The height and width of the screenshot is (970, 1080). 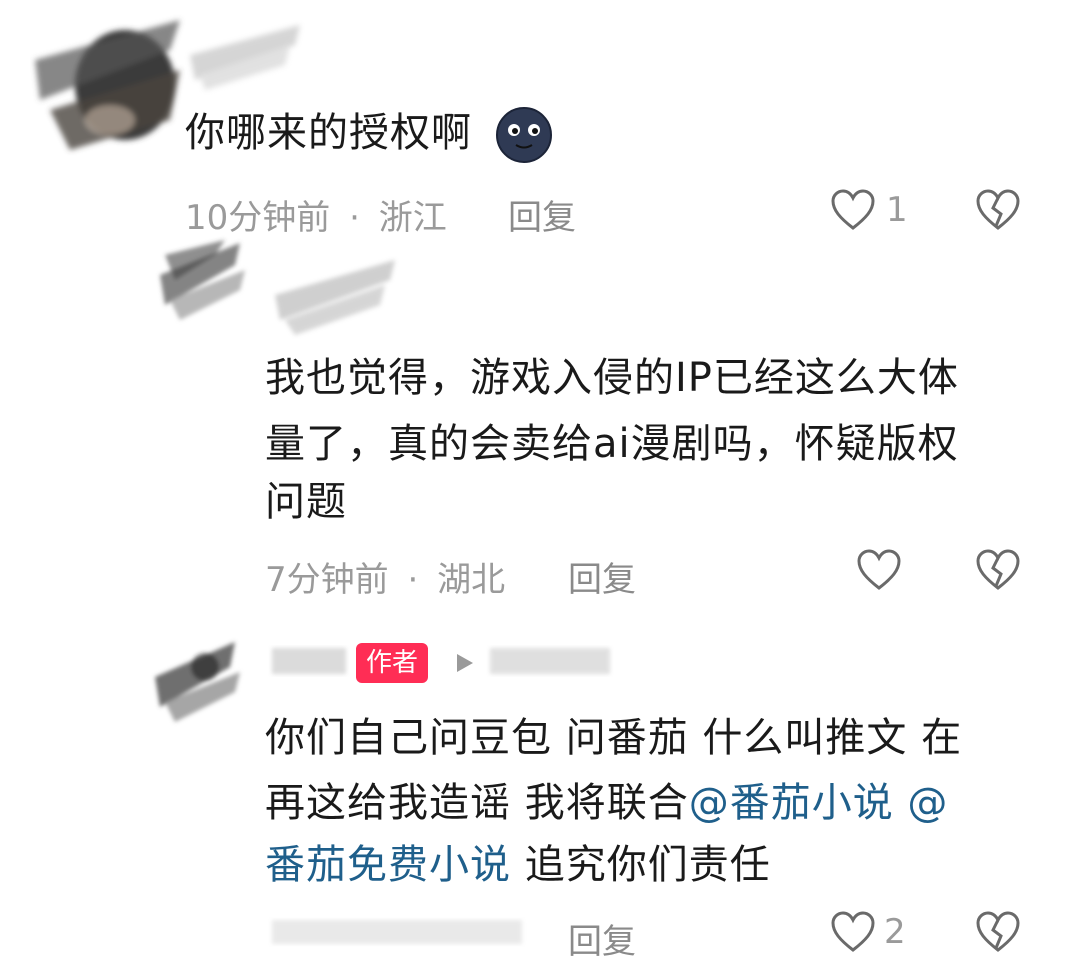 I want to click on timestamp: 10分钟前, so click(x=258, y=218).